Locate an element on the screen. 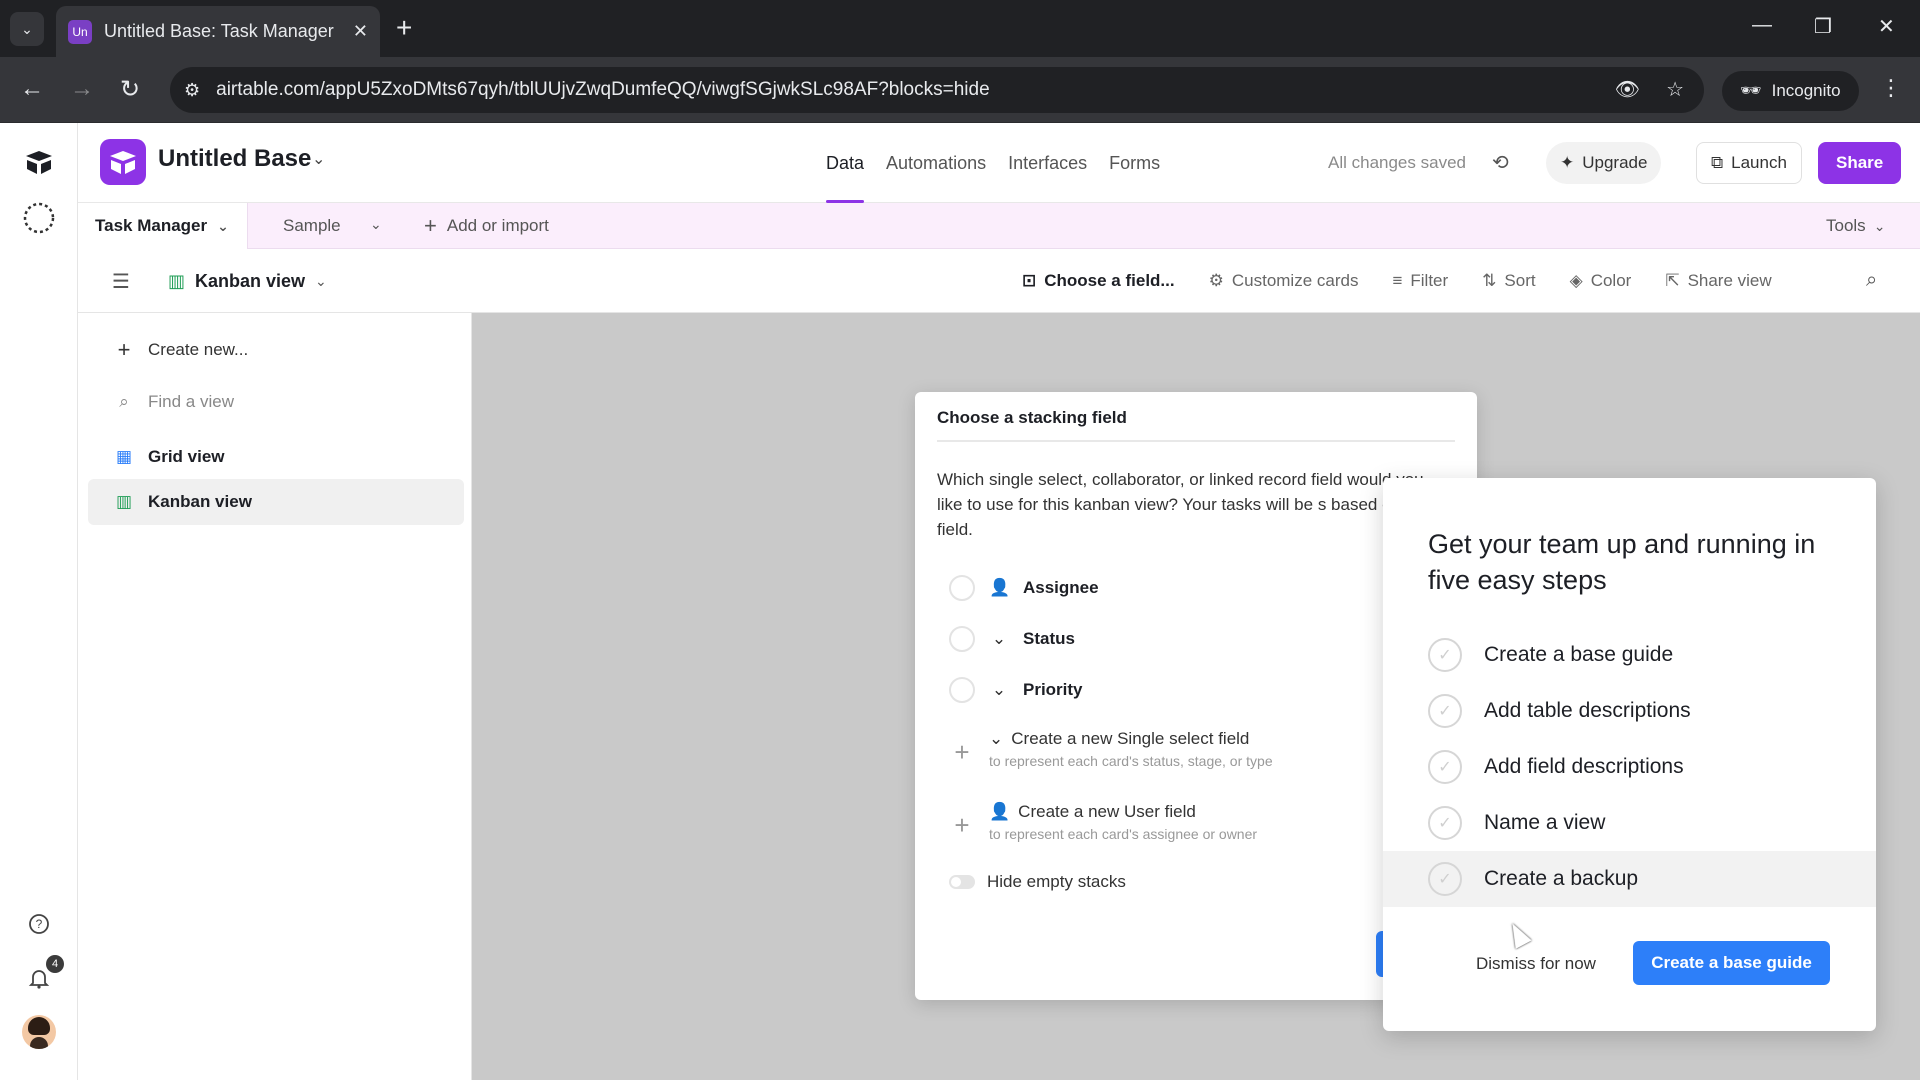 The height and width of the screenshot is (1080, 1920). tab-data: Data is located at coordinates (845, 163).